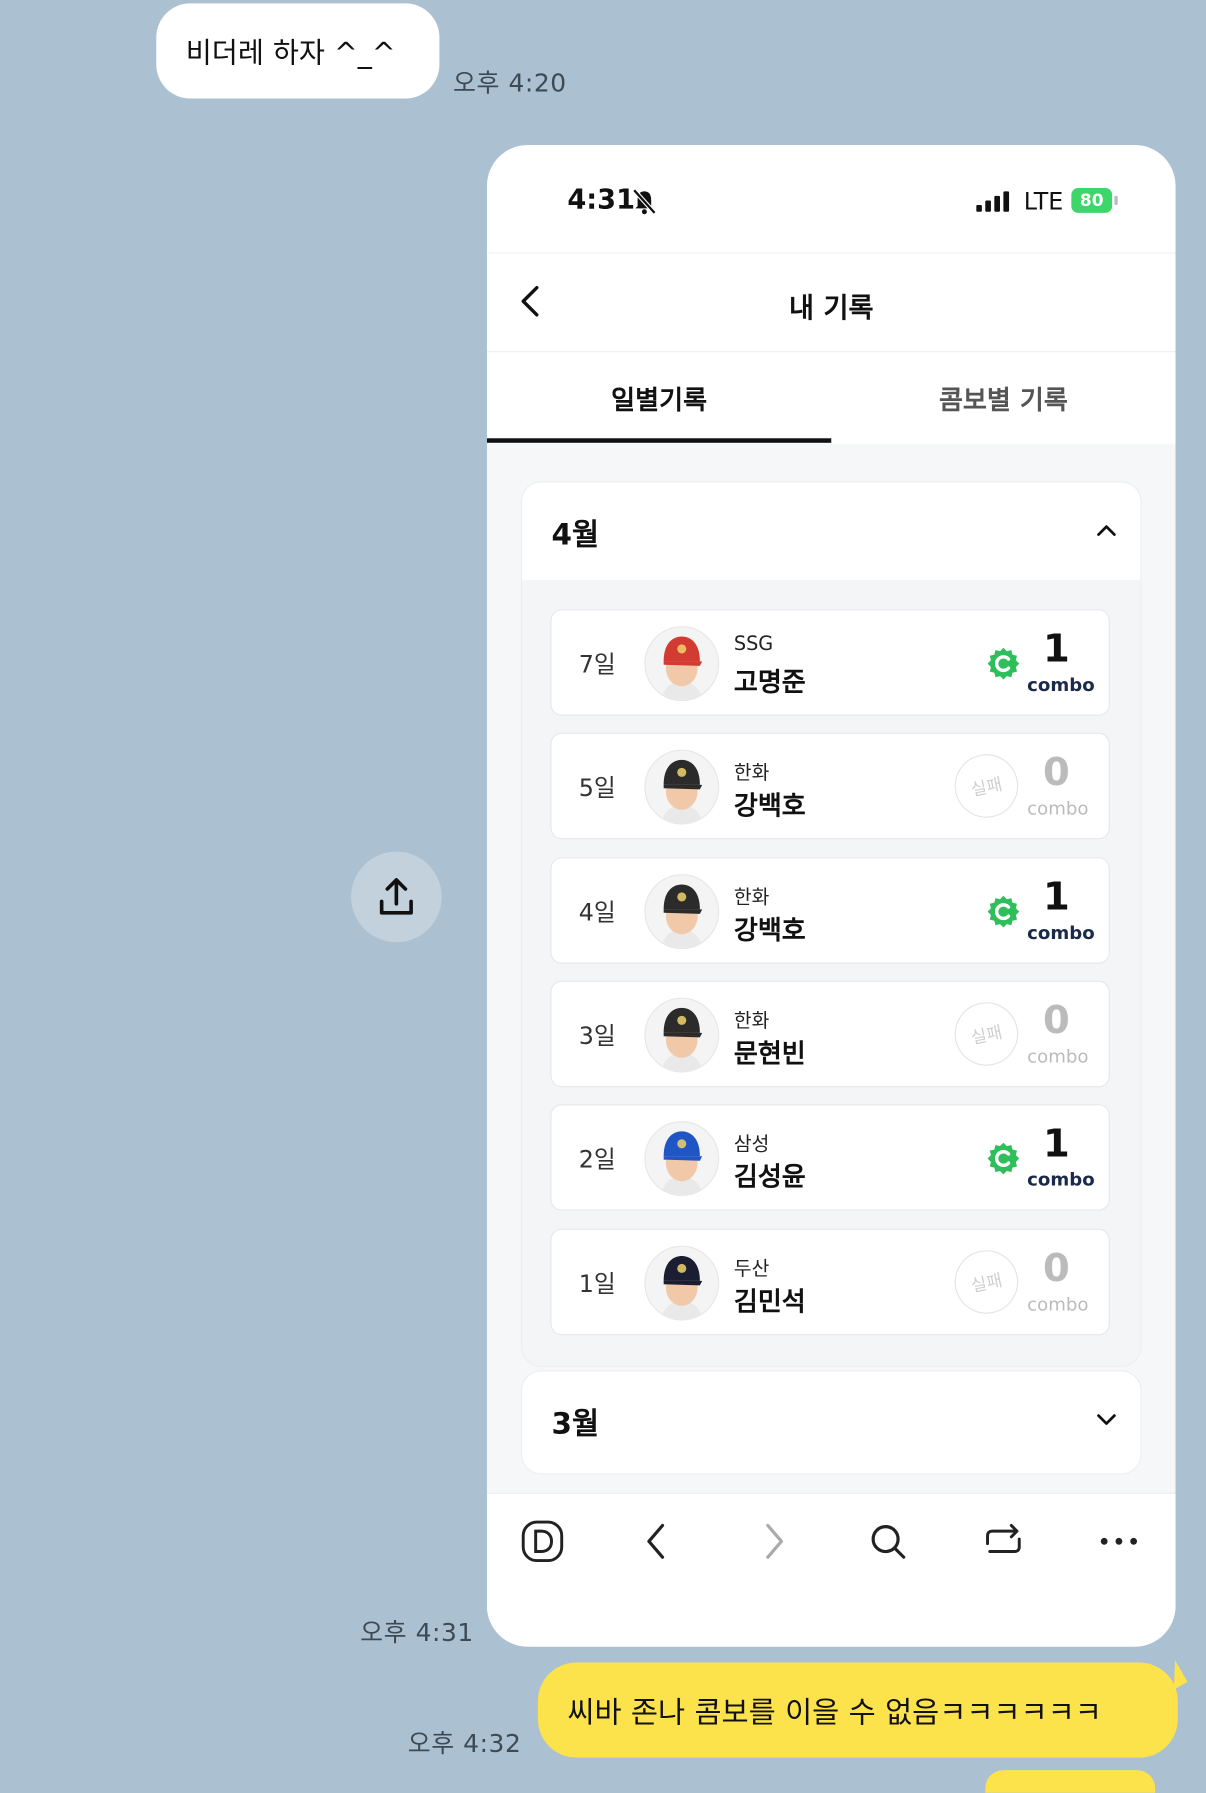  I want to click on image-time: 오후 4:31, so click(417, 1633).